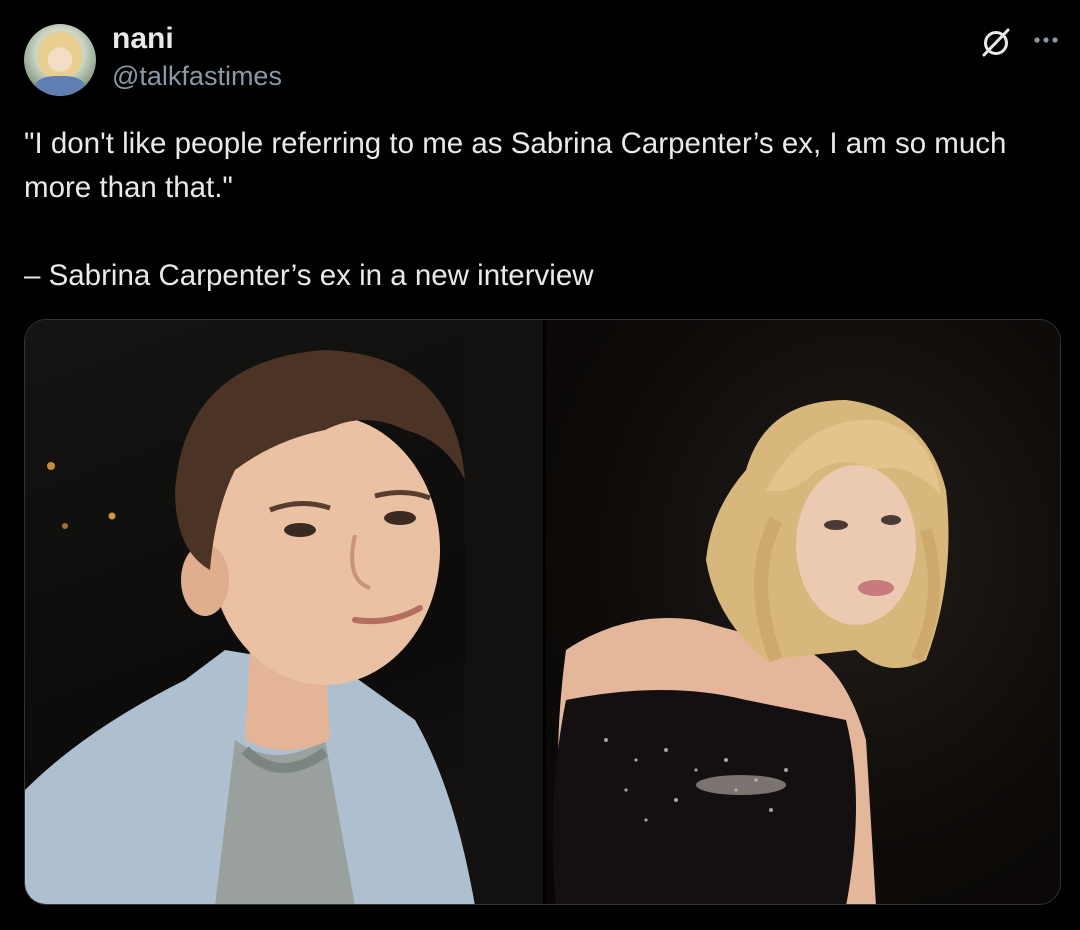 The height and width of the screenshot is (930, 1080). What do you see at coordinates (197, 76) in the screenshot?
I see `author-handle: @talkfastimes` at bounding box center [197, 76].